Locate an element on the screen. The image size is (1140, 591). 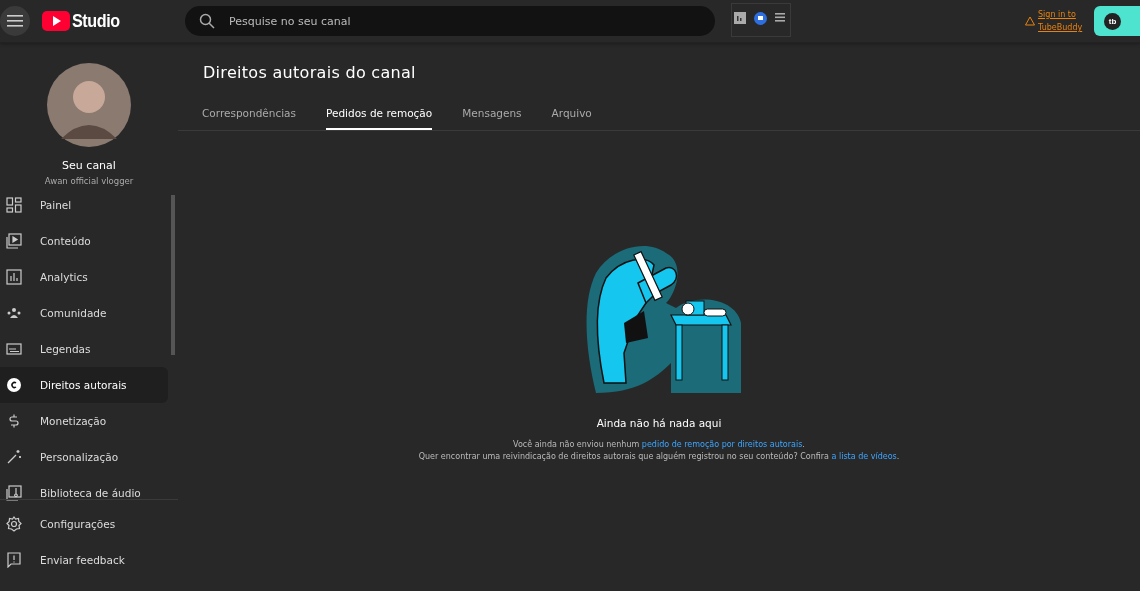
subtitles-icon is located at coordinates (14, 349).